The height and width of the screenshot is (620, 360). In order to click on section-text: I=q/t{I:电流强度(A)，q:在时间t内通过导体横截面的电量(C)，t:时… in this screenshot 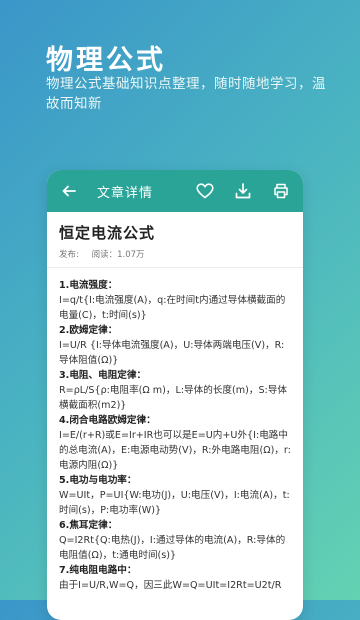, I will do `click(172, 308)`.